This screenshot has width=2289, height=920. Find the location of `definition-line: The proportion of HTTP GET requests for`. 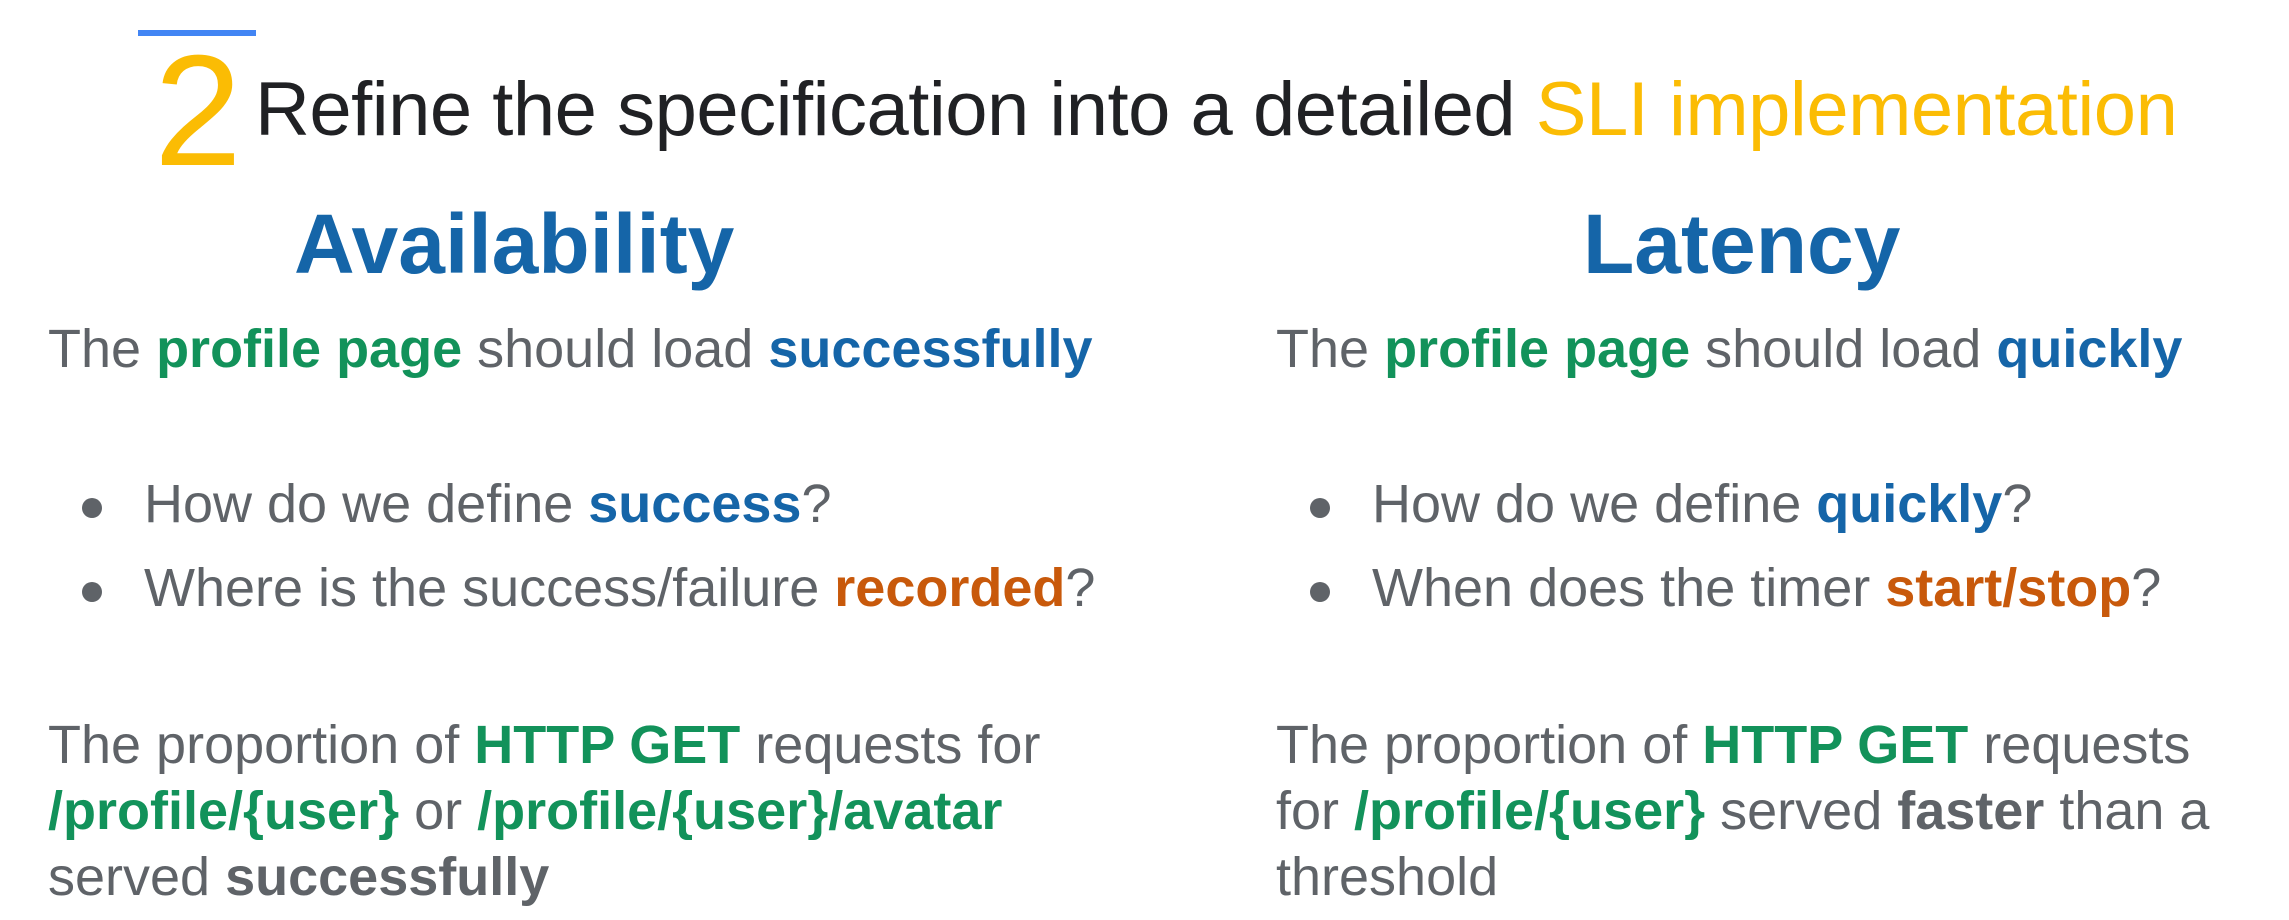

definition-line: The proportion of HTTP GET requests for is located at coordinates (544, 745).